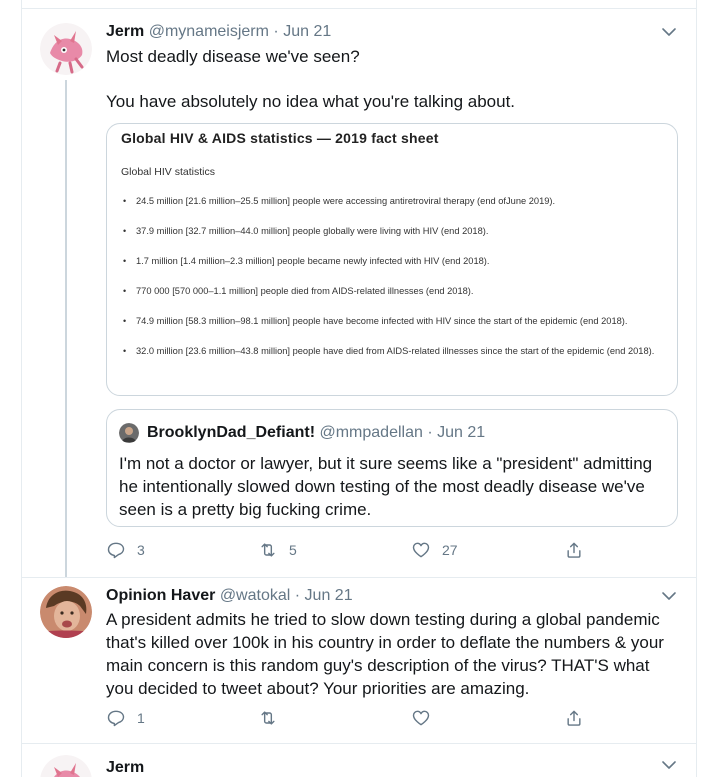  I want to click on user-handle: @mynameisjerm, so click(209, 31).